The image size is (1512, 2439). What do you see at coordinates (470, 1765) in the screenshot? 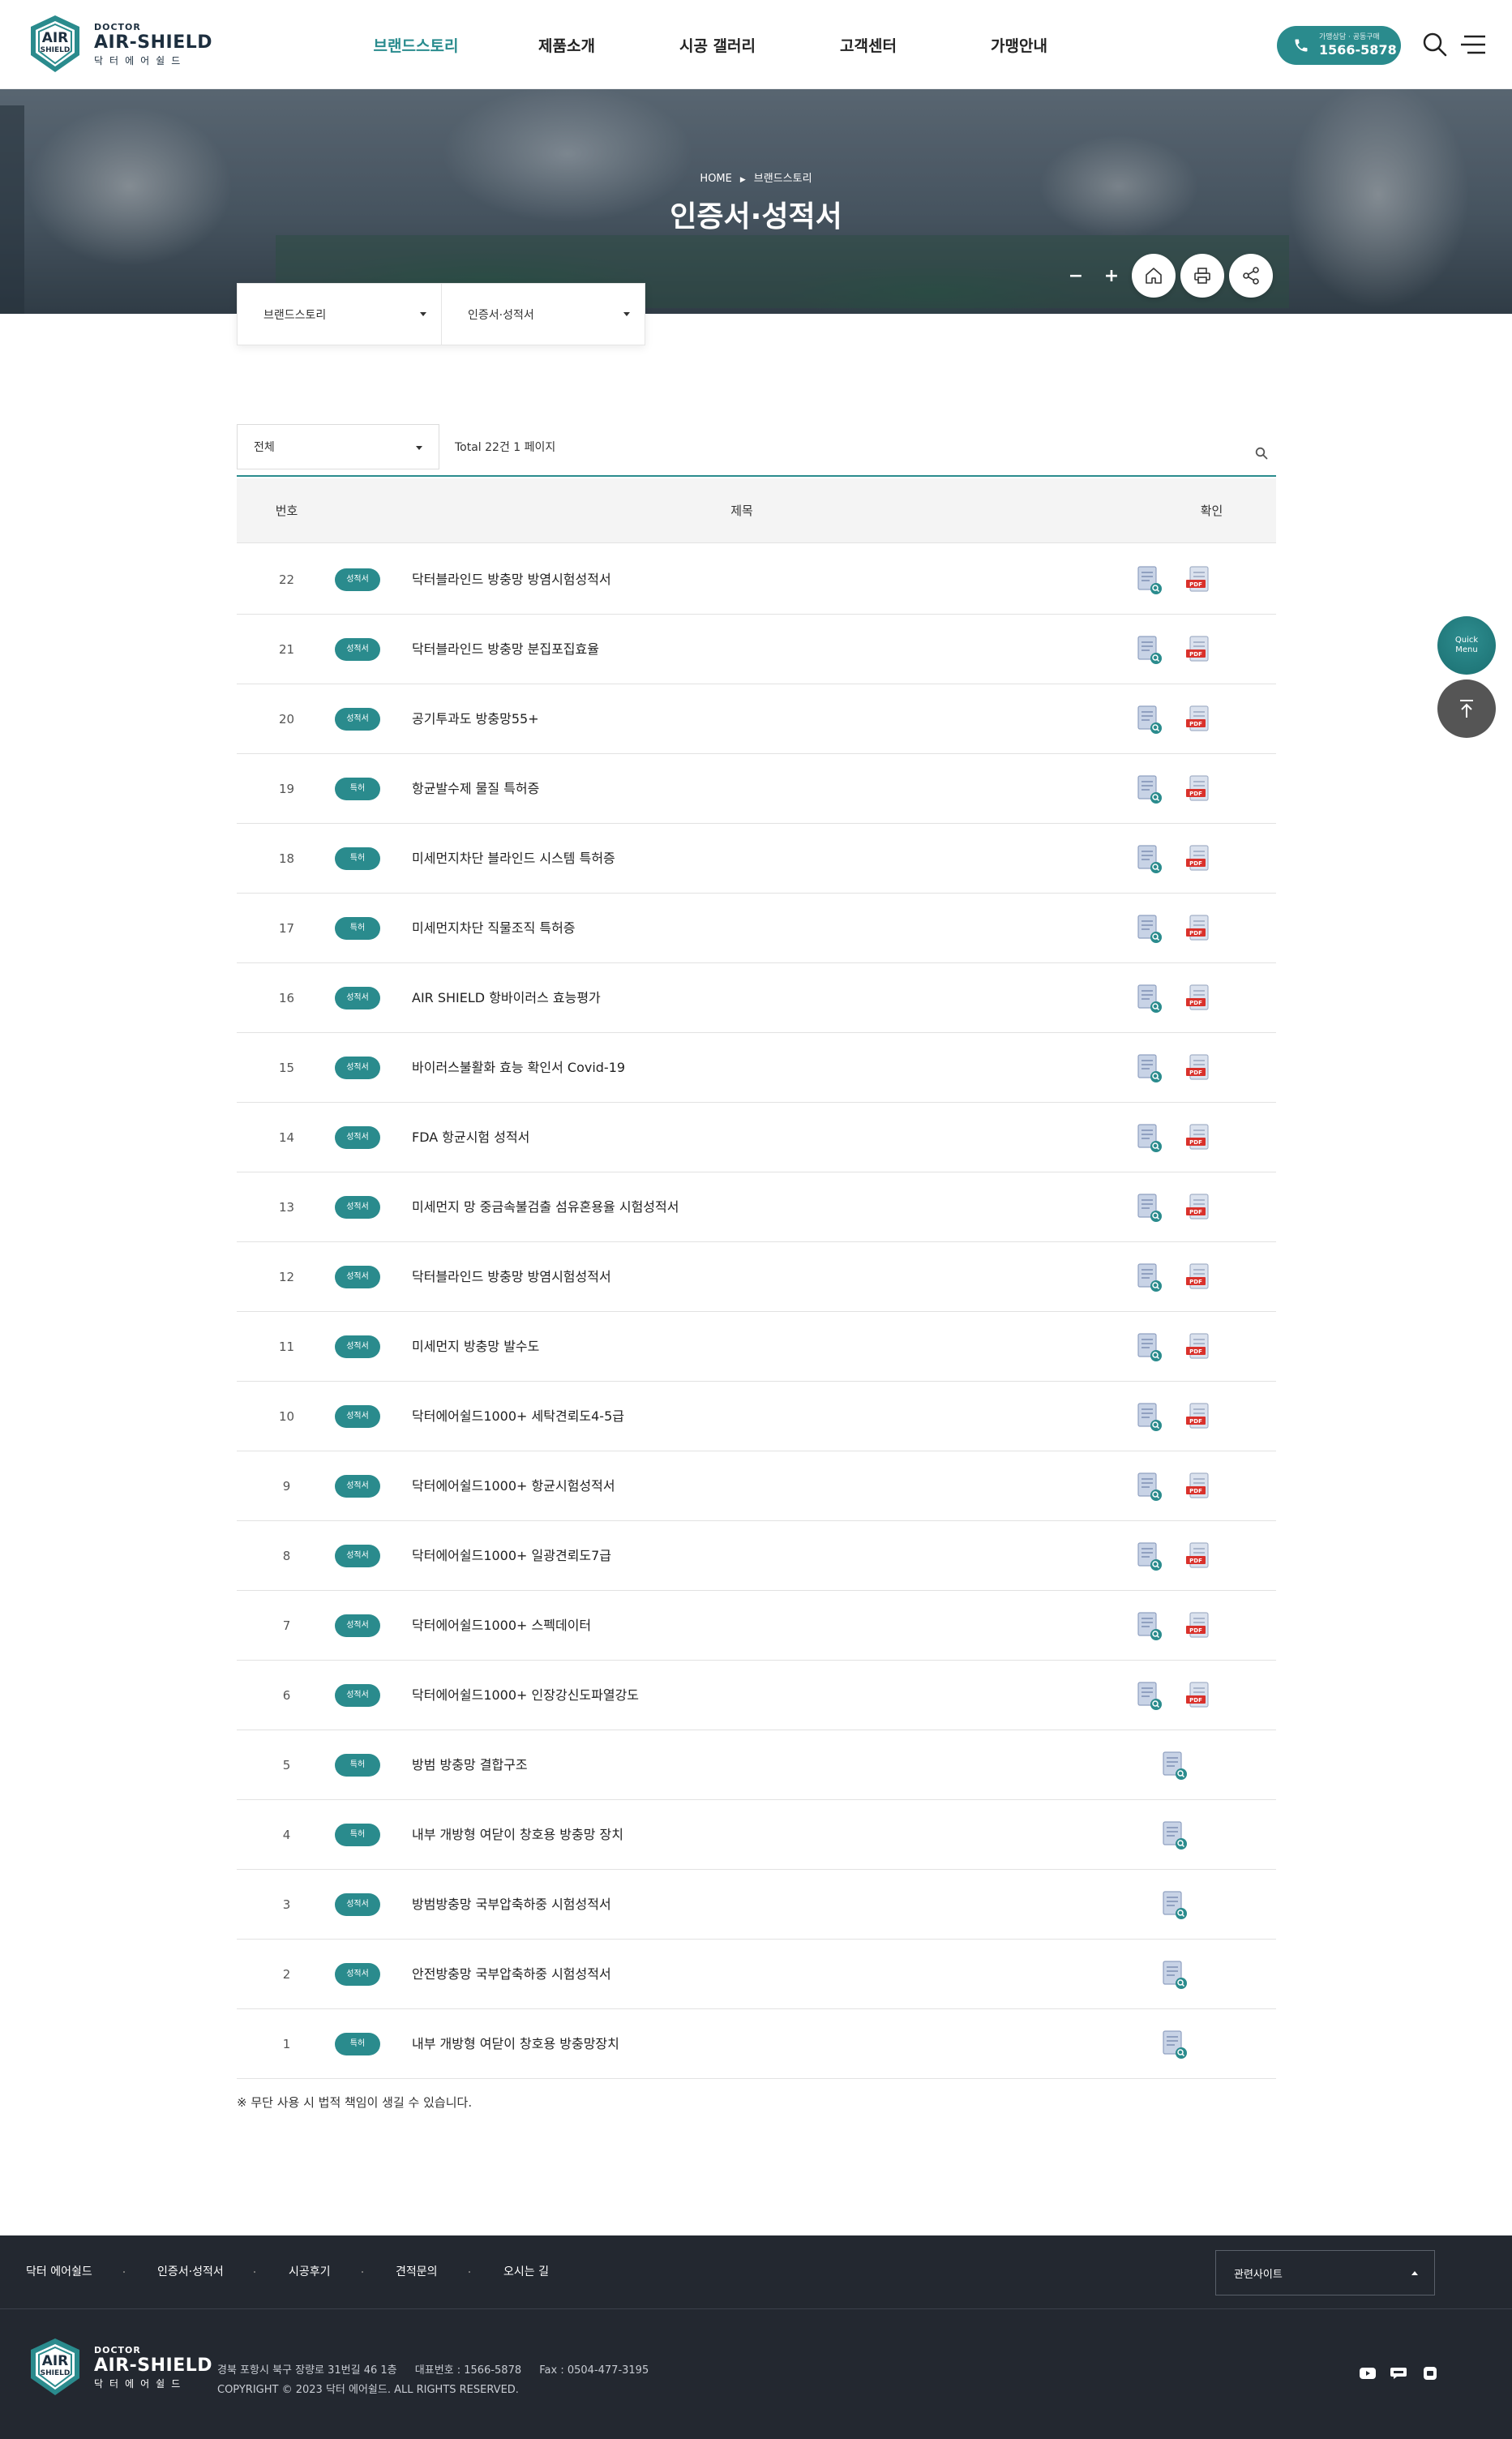
I see `row-title-link: 방범 방충망 결합구조` at bounding box center [470, 1765].